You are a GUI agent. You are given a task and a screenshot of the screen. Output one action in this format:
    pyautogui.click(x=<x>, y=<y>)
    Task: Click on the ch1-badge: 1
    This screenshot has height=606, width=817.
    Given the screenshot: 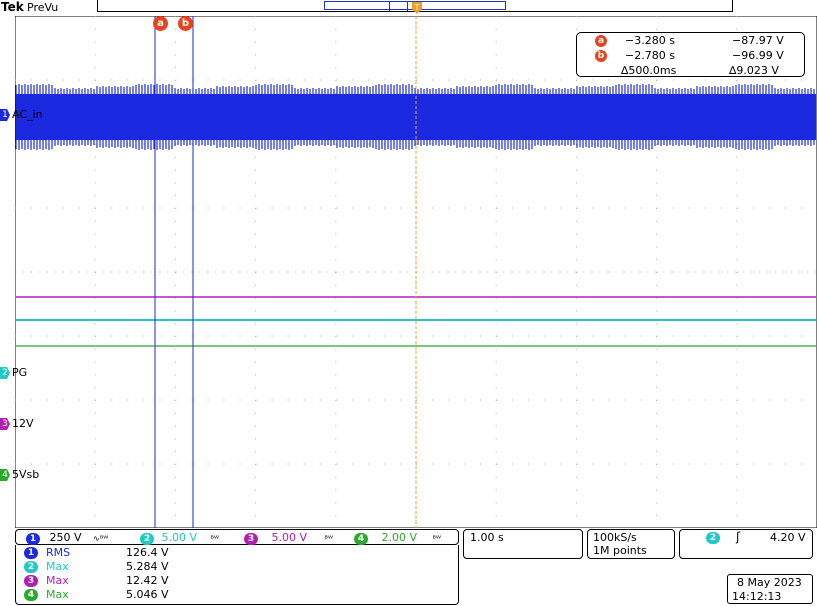 What is the action you would take?
    pyautogui.click(x=33, y=539)
    